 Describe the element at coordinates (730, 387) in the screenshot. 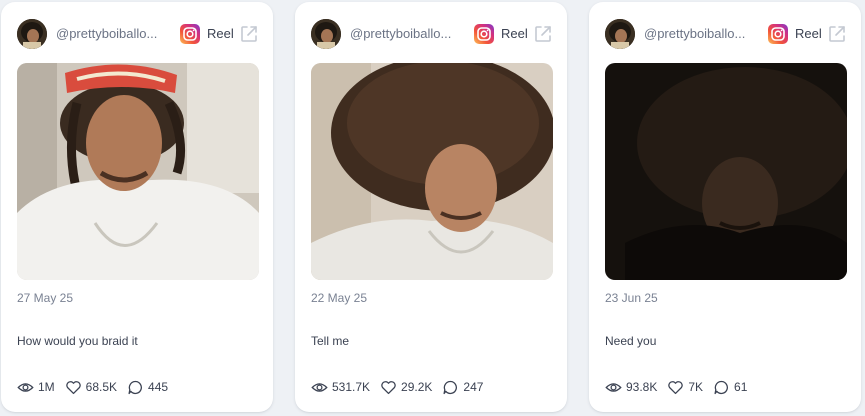

I see `comments-stat: 61` at that location.